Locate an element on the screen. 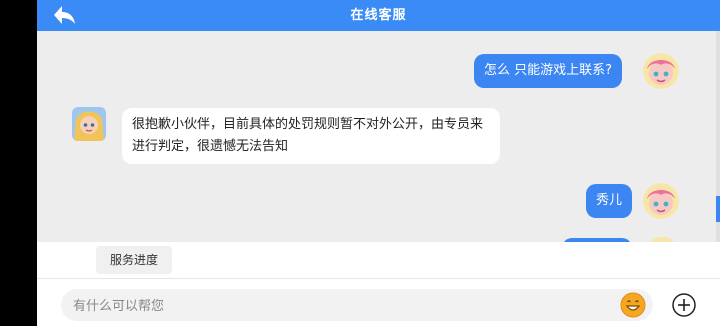 The width and height of the screenshot is (720, 326). divider is located at coordinates (378, 278).